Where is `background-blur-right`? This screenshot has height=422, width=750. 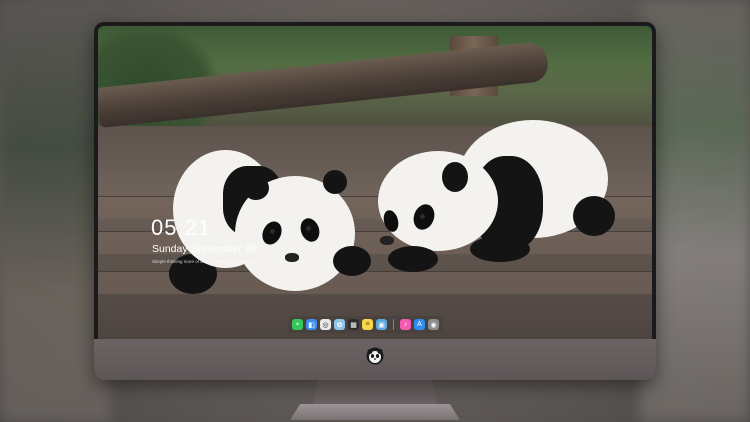
background-blur-right is located at coordinates (695, 211).